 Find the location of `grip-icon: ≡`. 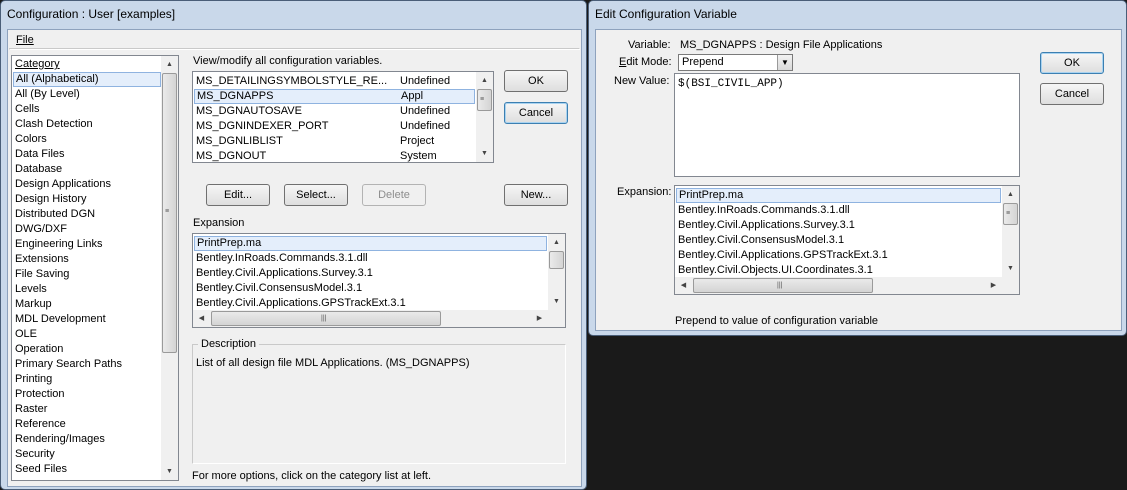

grip-icon: ≡ is located at coordinates (482, 99).